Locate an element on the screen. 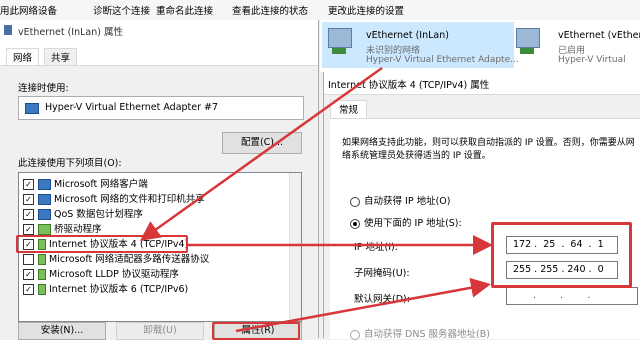 This screenshot has height=340, width=640. properties-button-highlight is located at coordinates (256, 331).